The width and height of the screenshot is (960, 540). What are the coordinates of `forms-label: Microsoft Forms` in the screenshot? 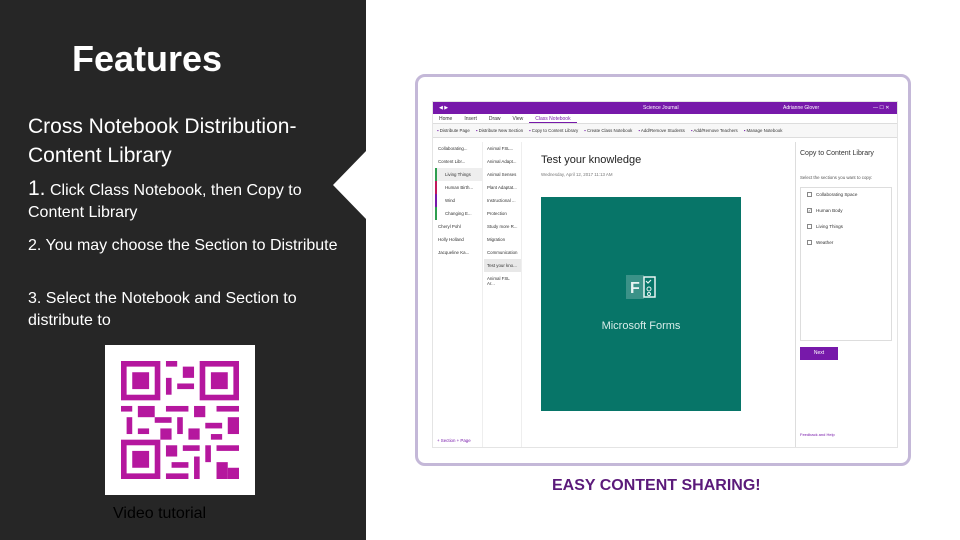 It's located at (641, 326).